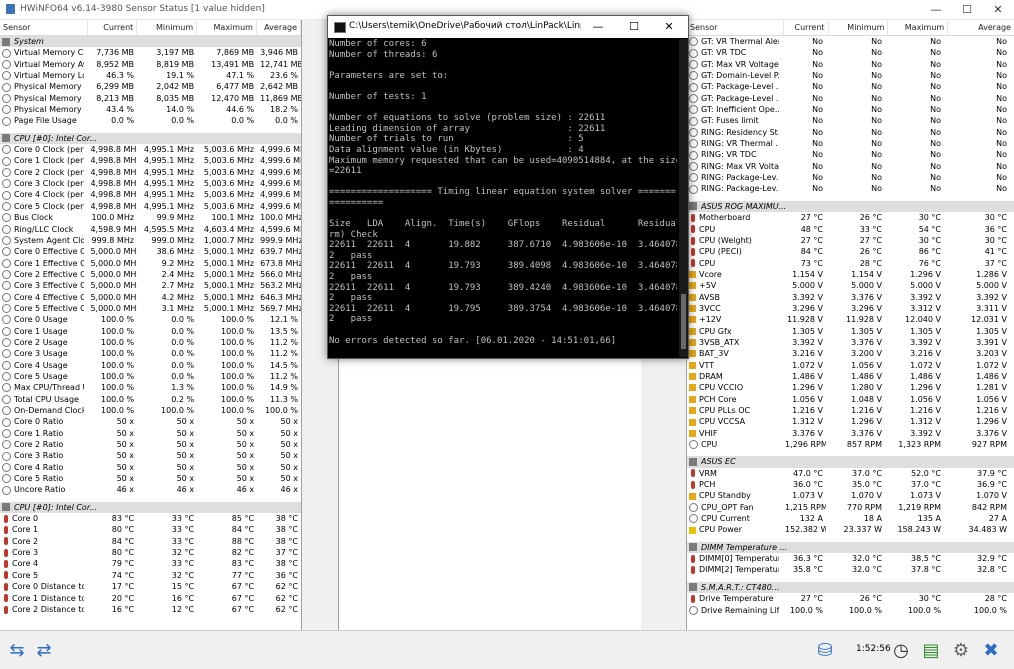 This screenshot has height=669, width=1014. What do you see at coordinates (850, 217) in the screenshot?
I see `sensor-row: Motherboard 27 °C 26 °C 30 °C 30 °C` at bounding box center [850, 217].